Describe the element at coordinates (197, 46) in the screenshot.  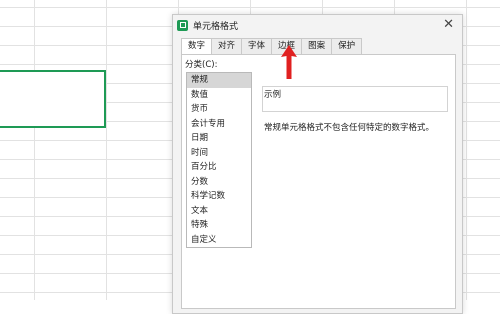
I see `tab-number: 数字` at that location.